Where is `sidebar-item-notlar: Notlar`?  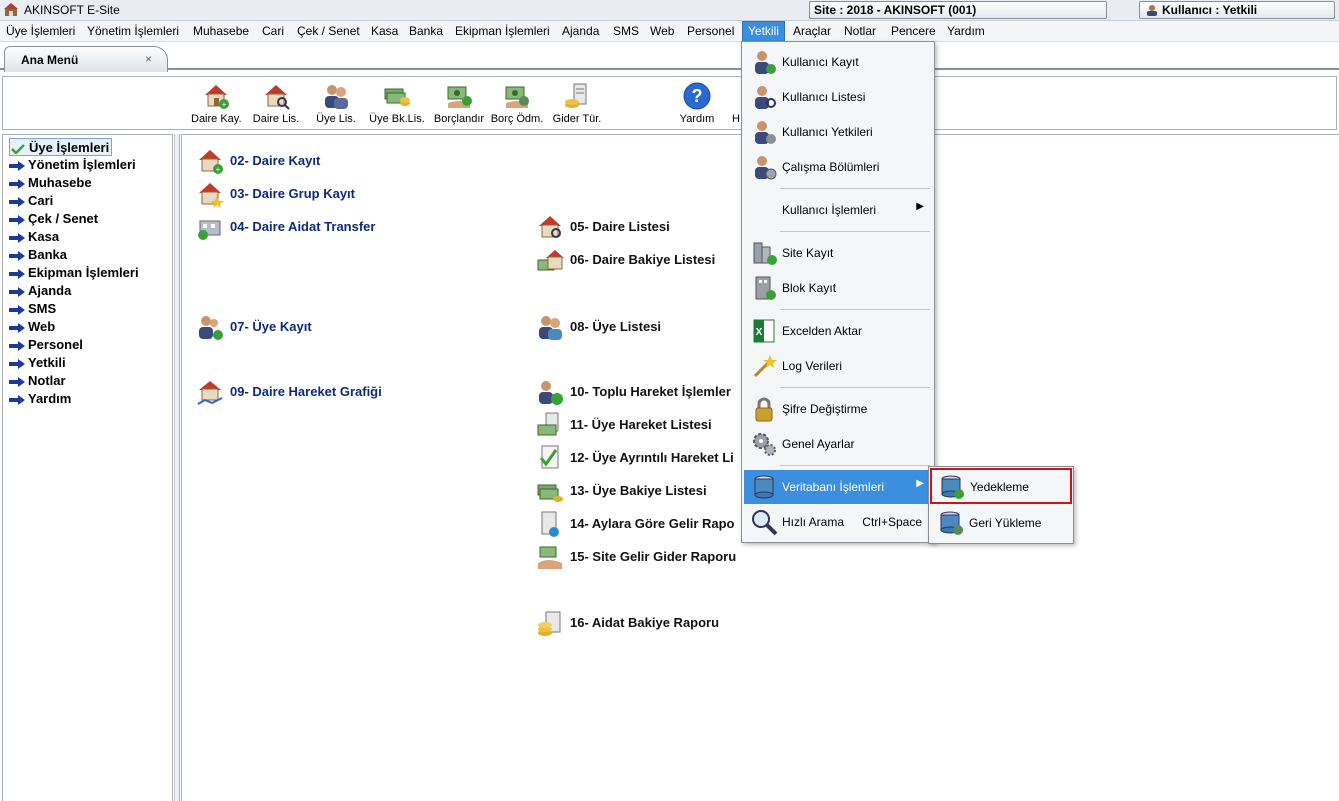 sidebar-item-notlar: Notlar is located at coordinates (37, 381).